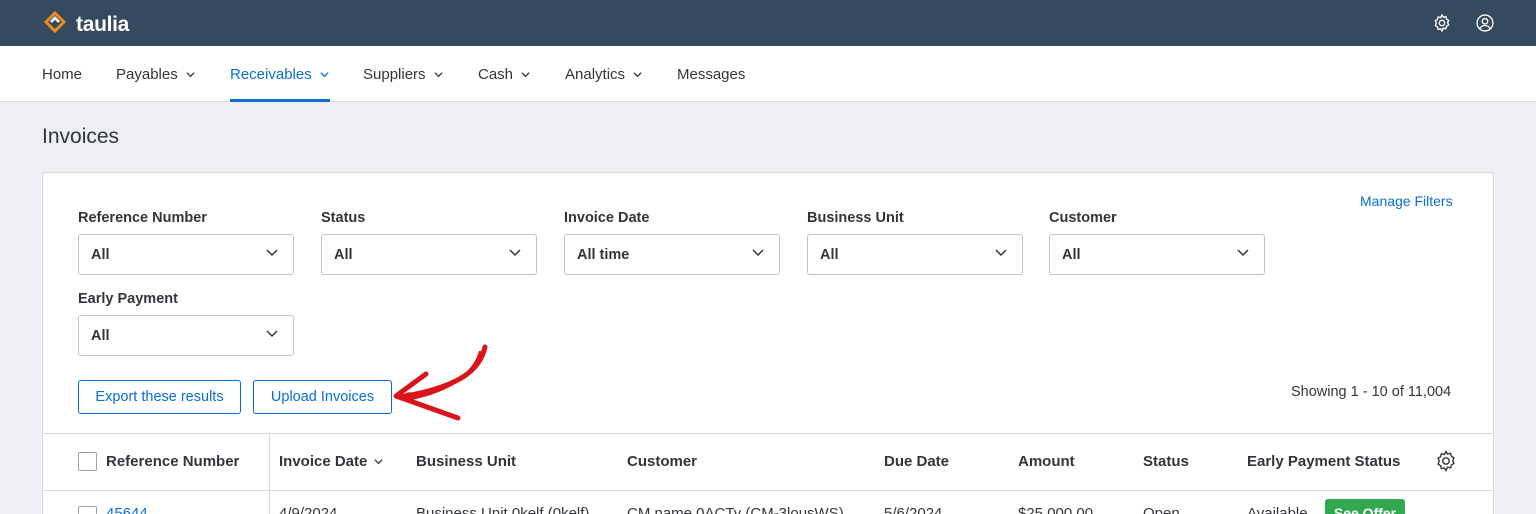  I want to click on column-business-unit: Business Unit, so click(466, 461).